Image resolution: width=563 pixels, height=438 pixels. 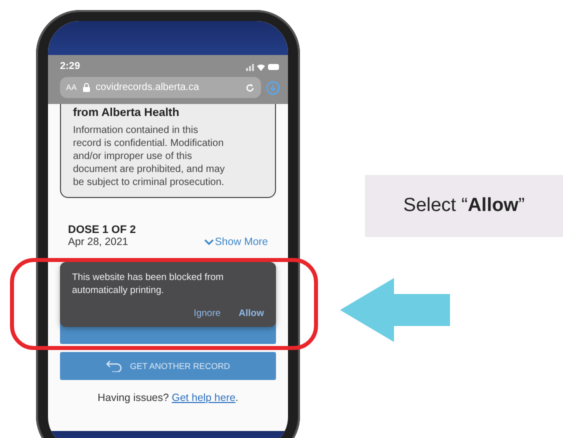 I want to click on notice-text: Information contained in this record is confidential. Modification and/or improper use of this document are prohibited, and may be subject to criminal prosecution., so click(x=149, y=156).